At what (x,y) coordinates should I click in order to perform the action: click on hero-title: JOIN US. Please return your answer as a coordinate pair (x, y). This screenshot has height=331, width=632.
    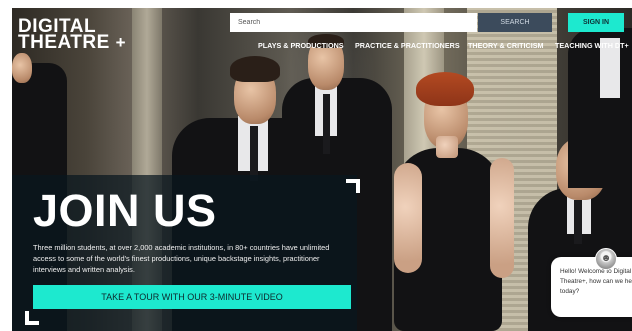
    Looking at the image, I should click on (125, 210).